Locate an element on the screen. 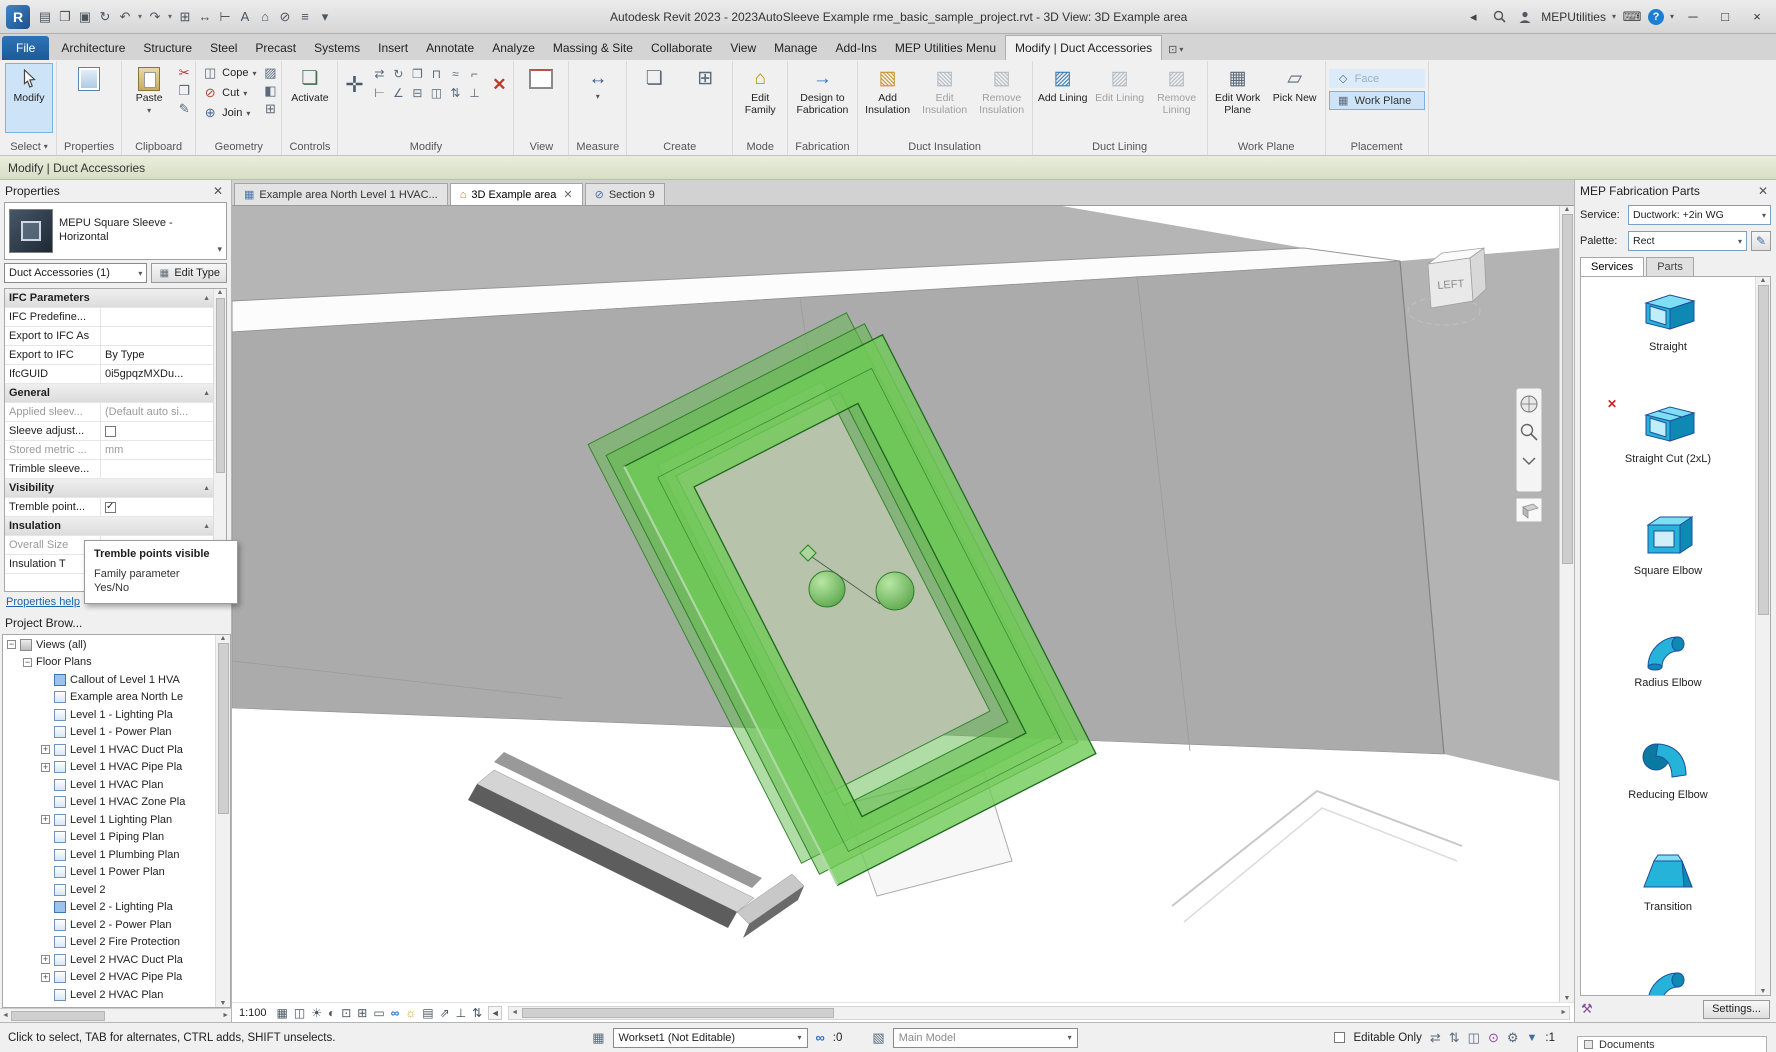  measure-icon: ↔ is located at coordinates (205, 17).